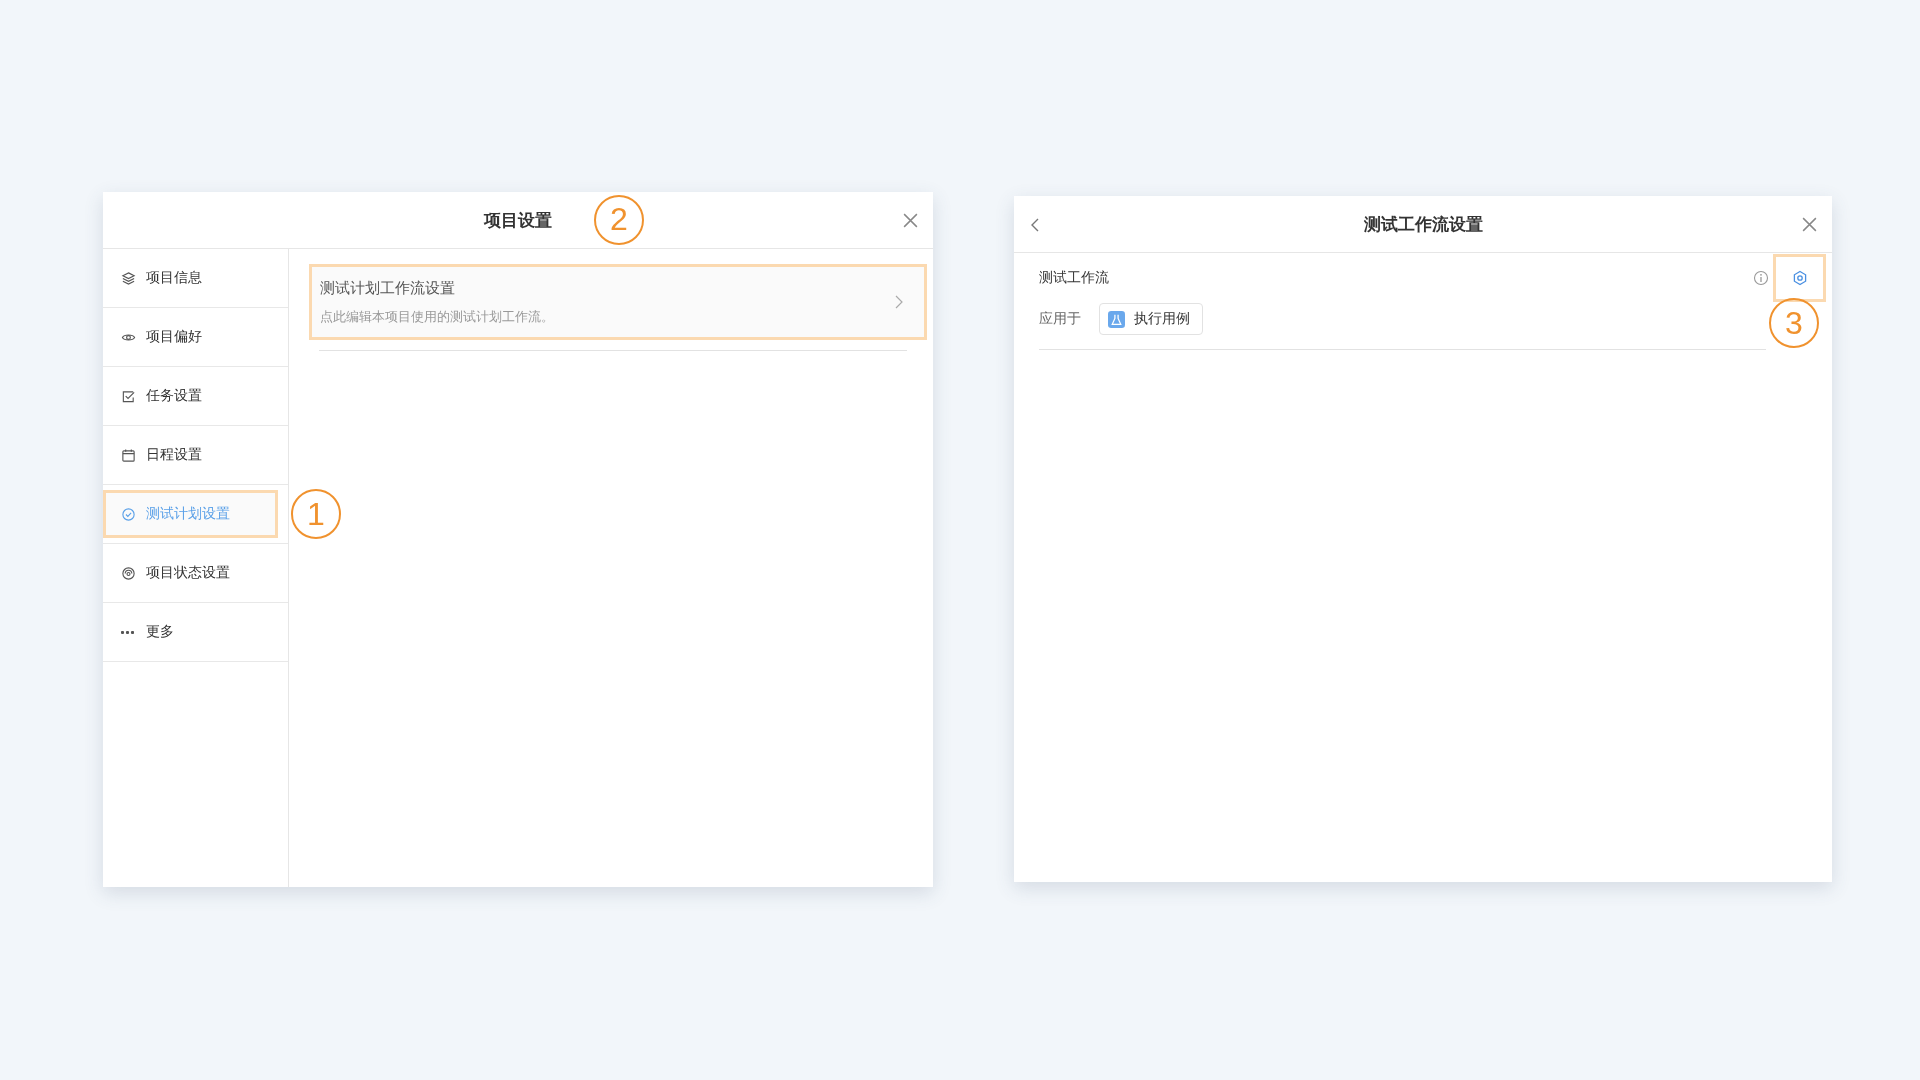  Describe the element at coordinates (190, 573) in the screenshot. I see `sidebar-item: 项目状态设置` at that location.